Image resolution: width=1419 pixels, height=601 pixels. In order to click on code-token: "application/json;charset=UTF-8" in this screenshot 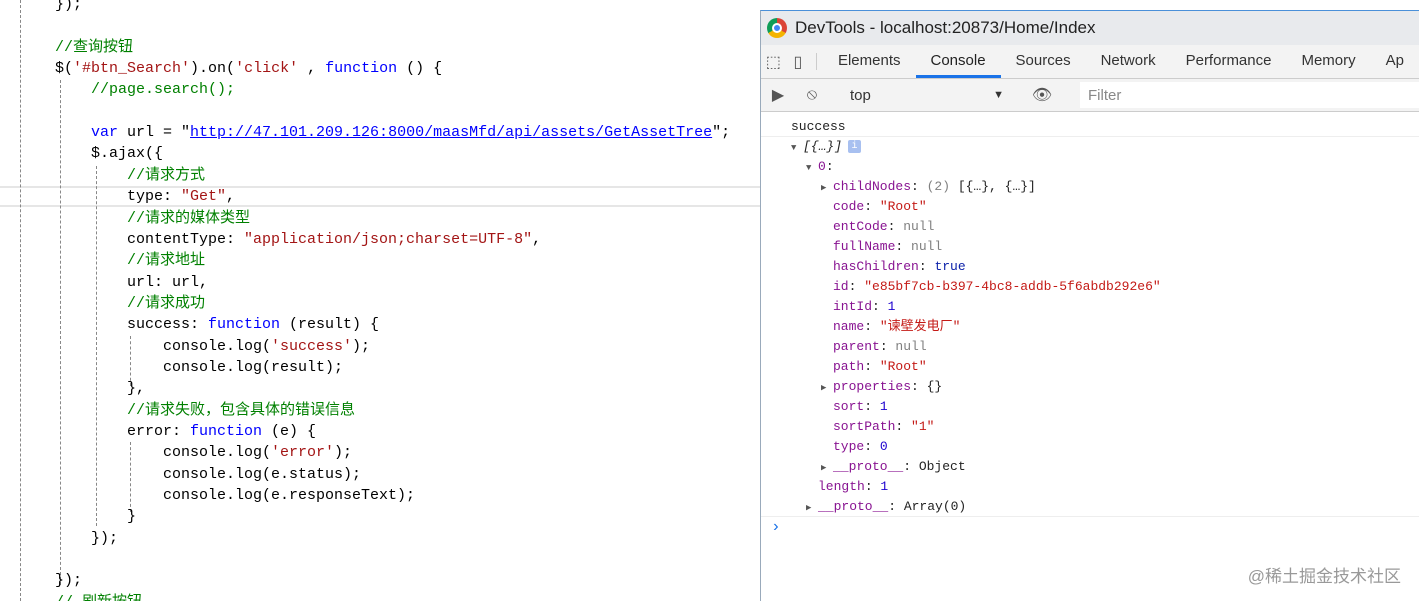, I will do `click(388, 239)`.